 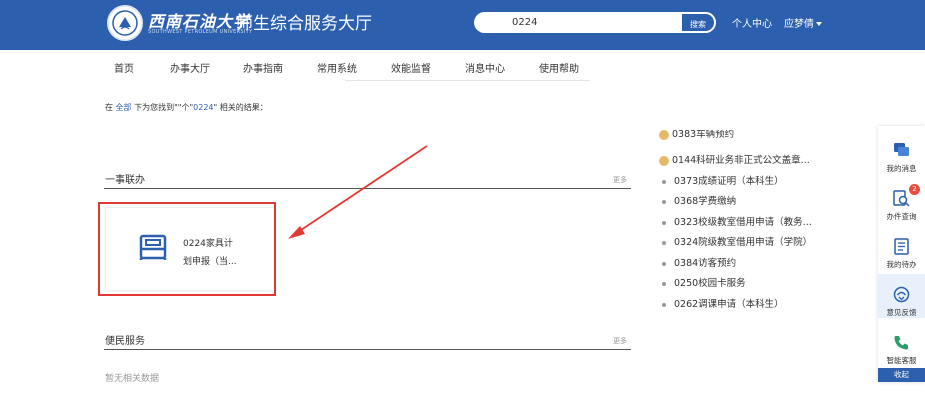 I want to click on nav-help: 使用帮助, so click(x=559, y=67).